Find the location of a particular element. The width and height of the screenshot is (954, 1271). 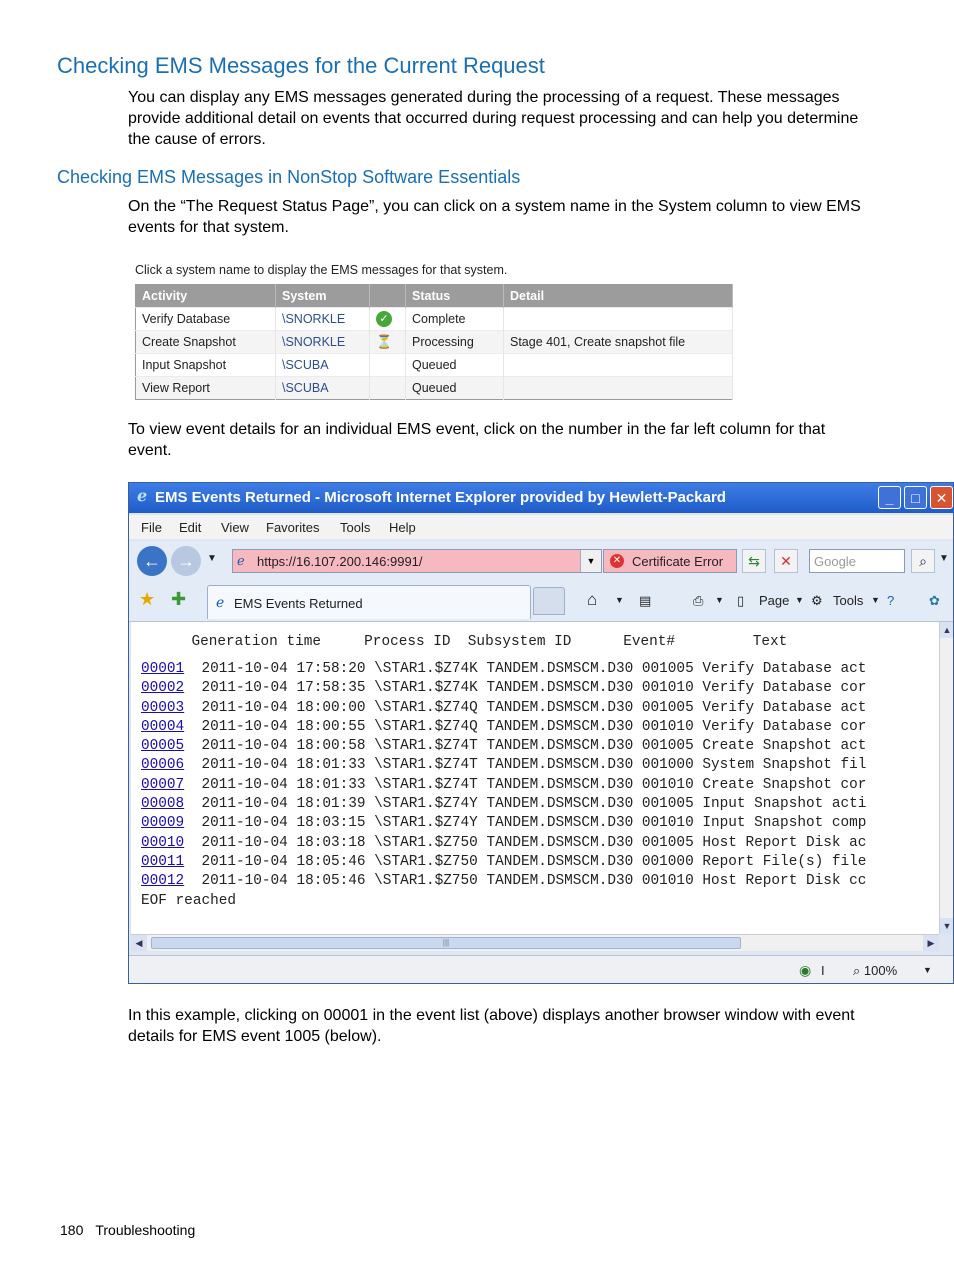

event-link: 00009 is located at coordinates (162, 823).